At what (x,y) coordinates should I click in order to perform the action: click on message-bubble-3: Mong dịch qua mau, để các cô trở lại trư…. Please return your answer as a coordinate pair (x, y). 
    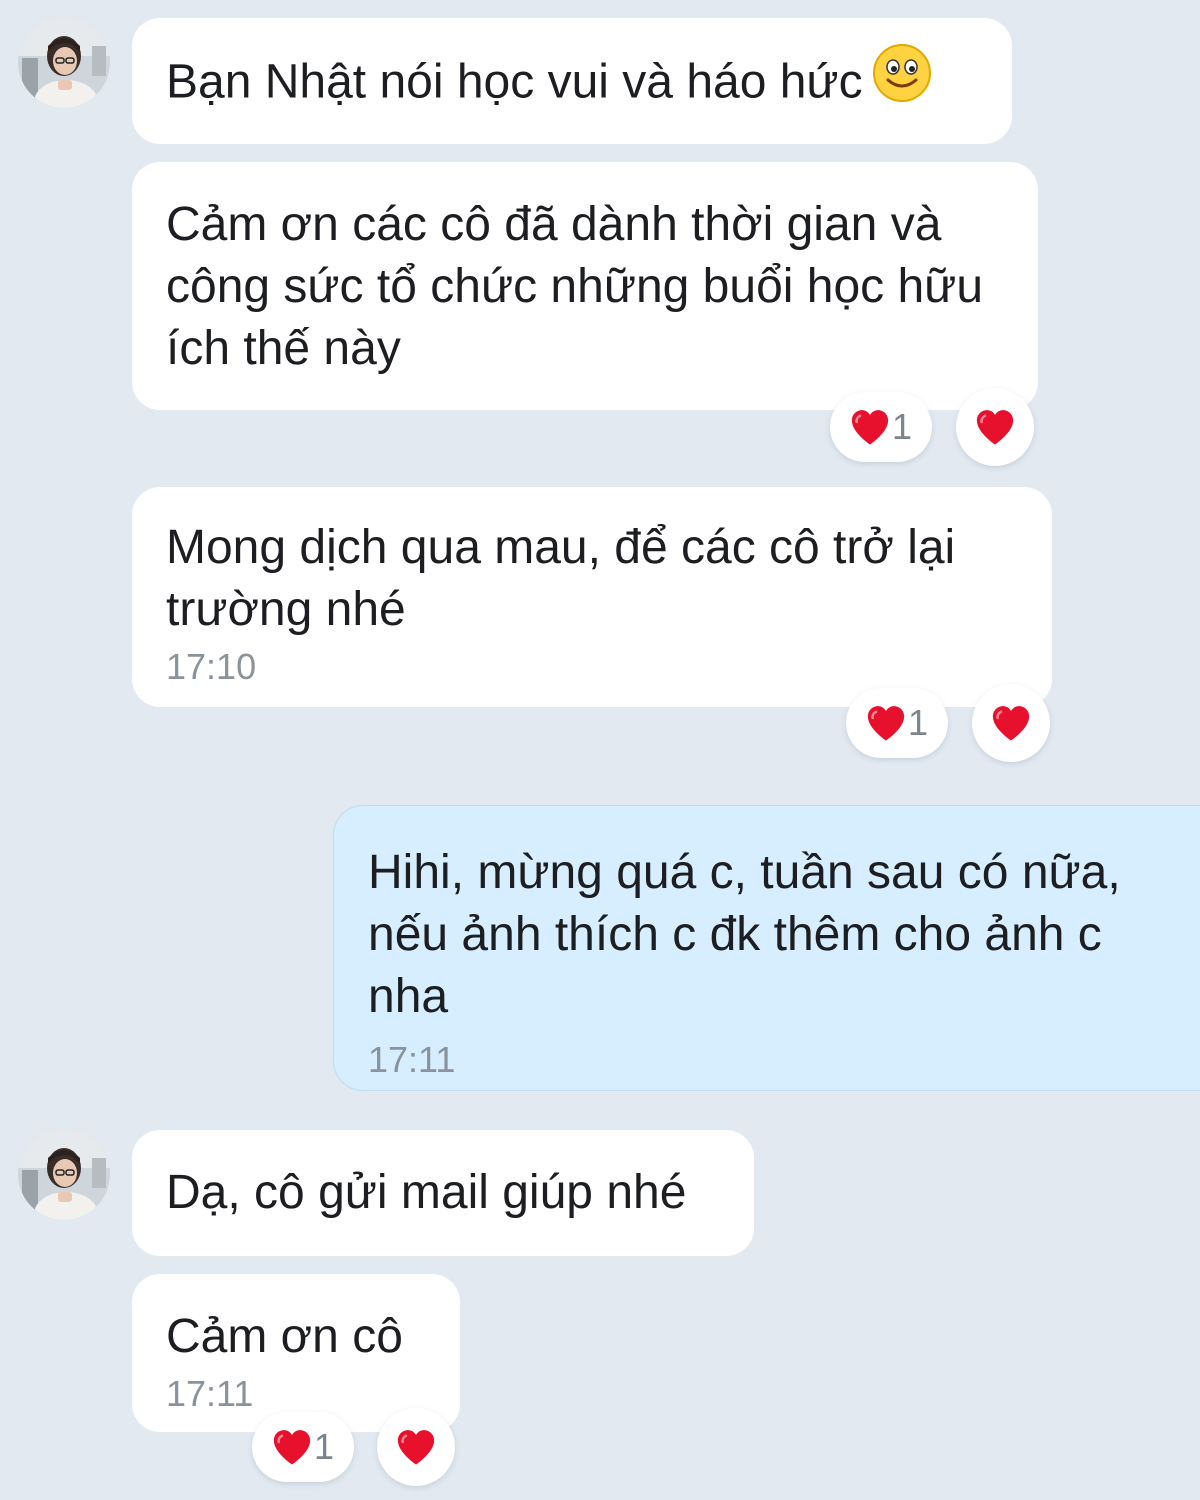
    Looking at the image, I should click on (592, 597).